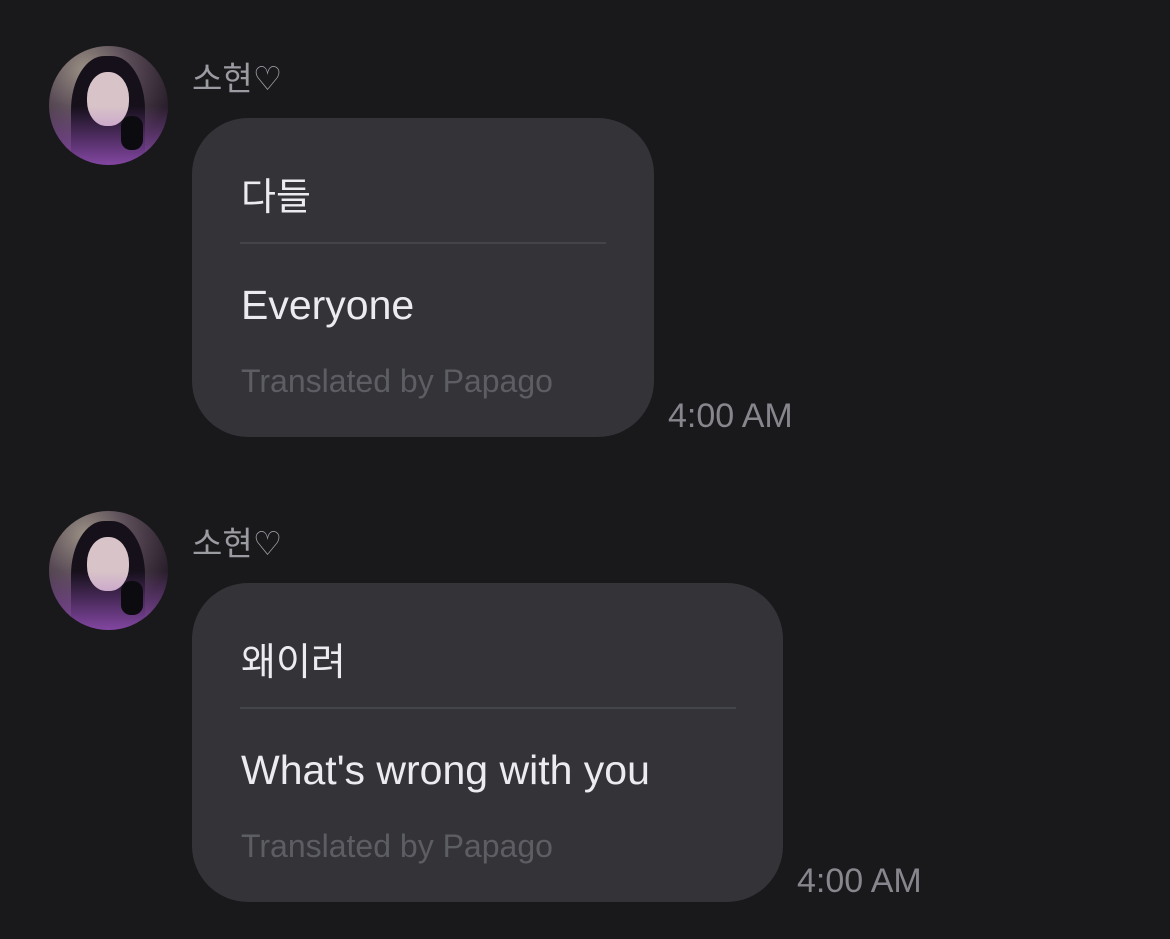 Image resolution: width=1170 pixels, height=939 pixels. What do you see at coordinates (328, 305) in the screenshot?
I see `translated-text: Everyone` at bounding box center [328, 305].